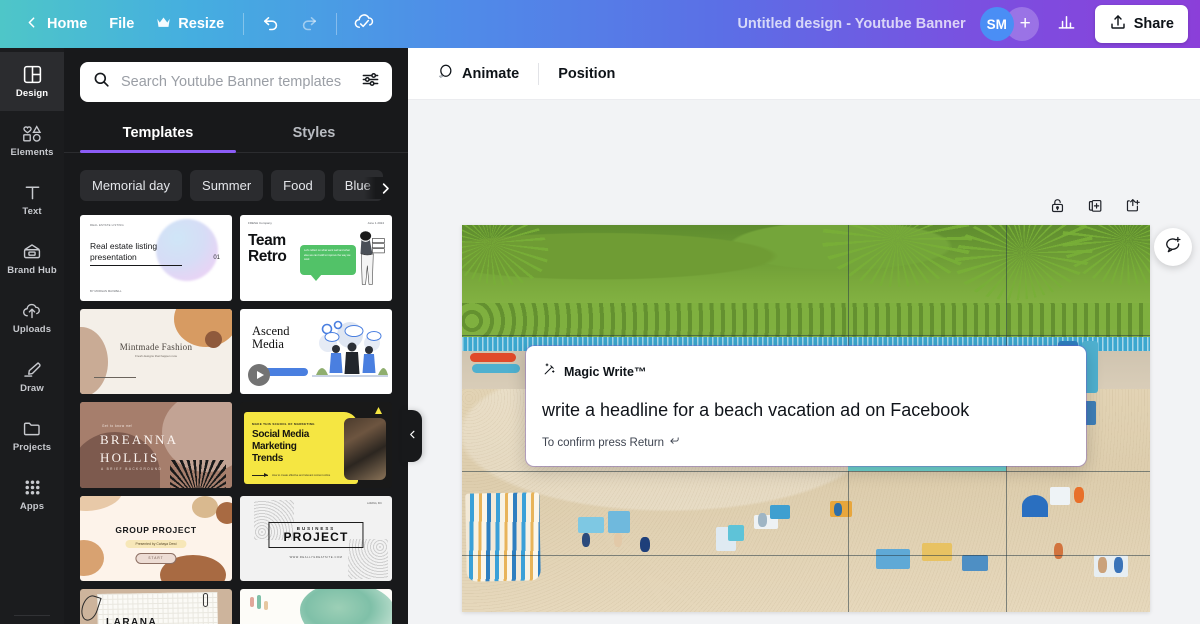 Image resolution: width=1200 pixels, height=624 pixels. I want to click on position-button: Position, so click(586, 74).